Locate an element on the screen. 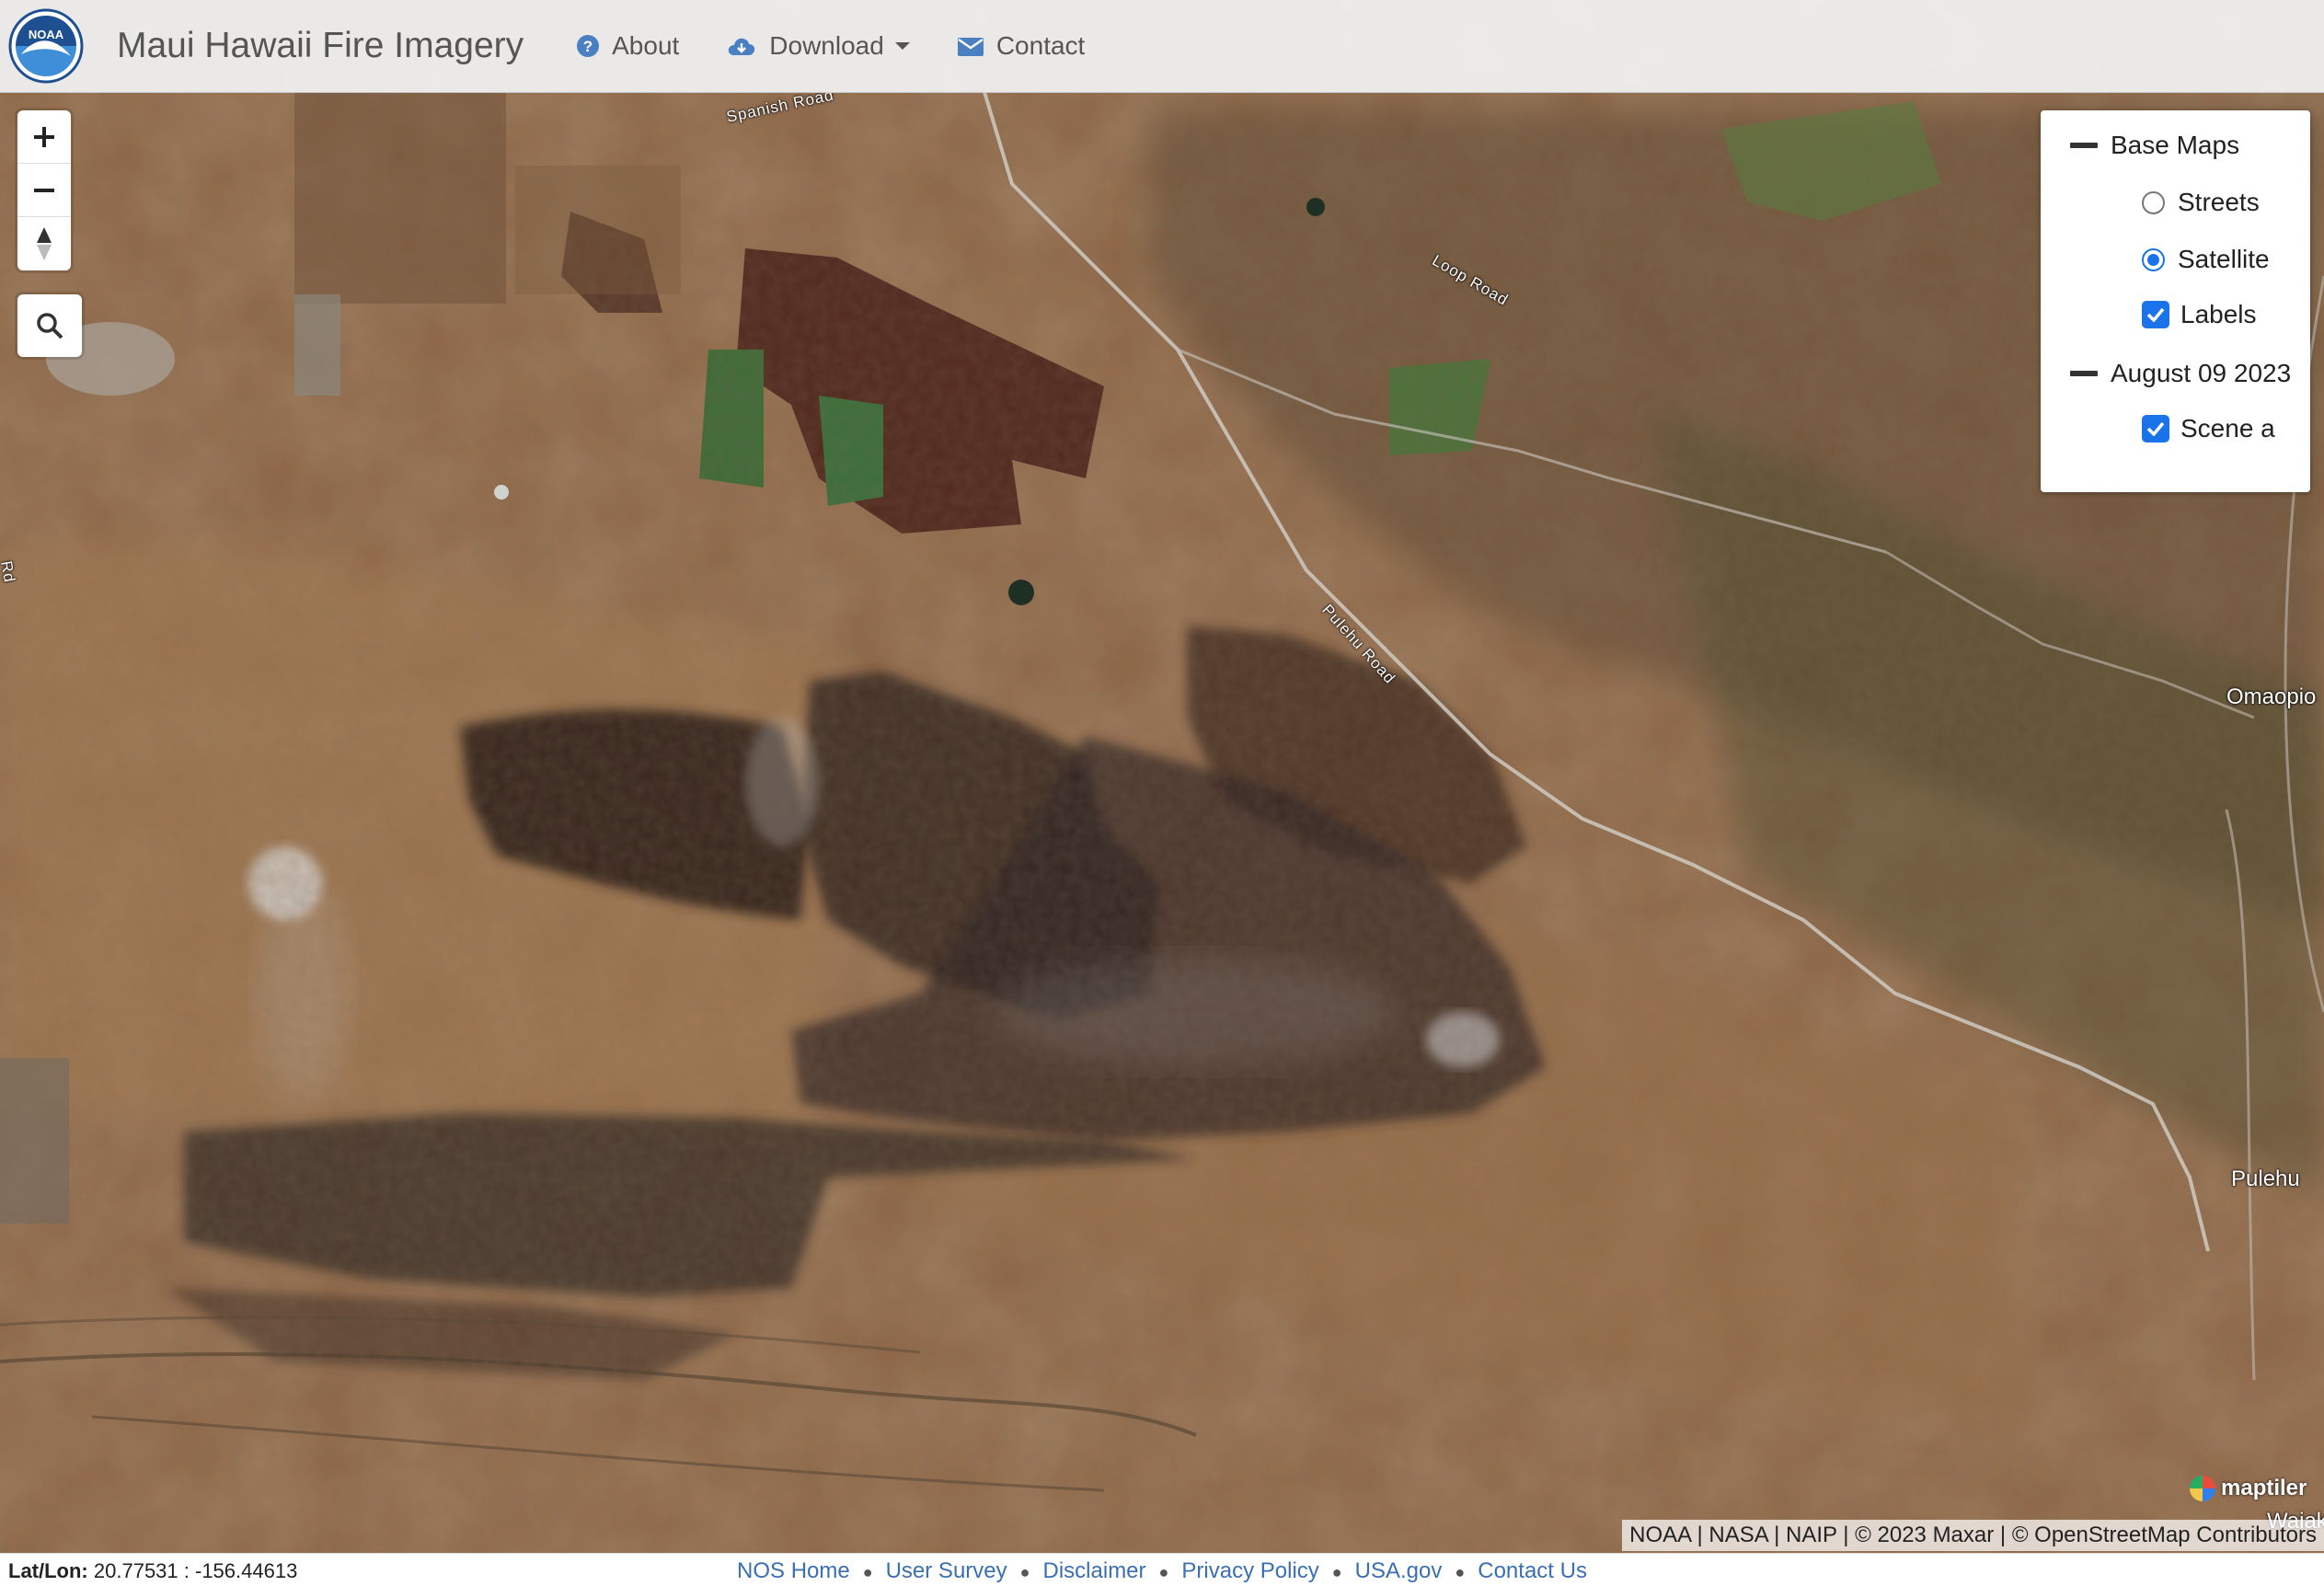 The image size is (2324, 1586). footer-link-usa-gov: USA.gov is located at coordinates (1399, 1570).